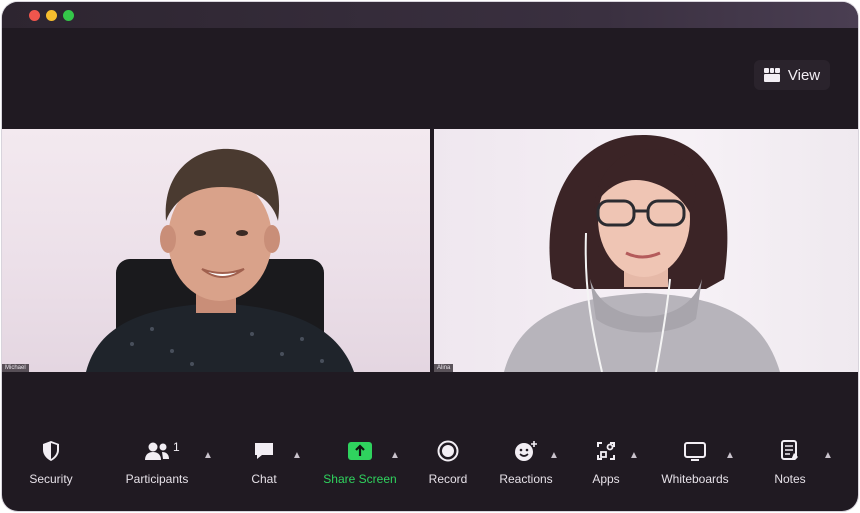  I want to click on participant-video-michael, so click(220, 260).